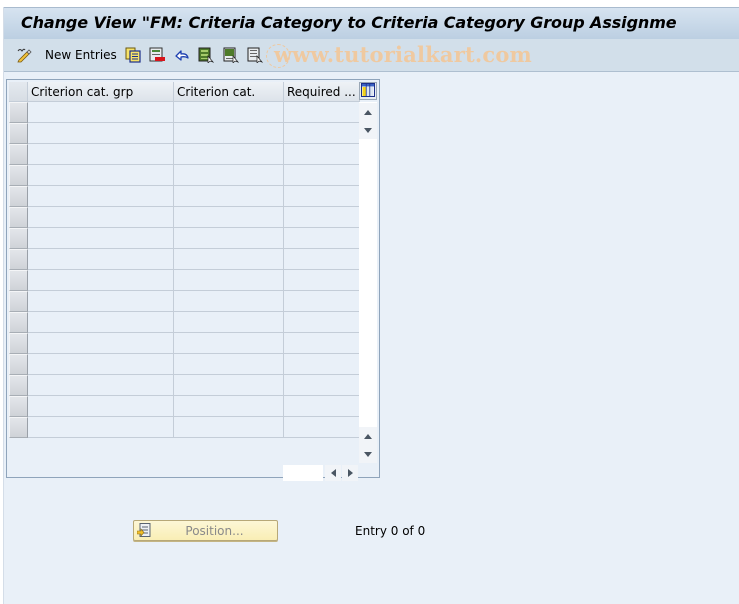 The image size is (739, 604). Describe the element at coordinates (368, 91) in the screenshot. I see `table-settings-button` at that location.